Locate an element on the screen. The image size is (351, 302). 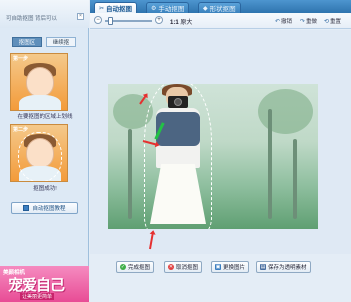
save-transparent-label: 保存为透明素材 is located at coordinates (287, 268).